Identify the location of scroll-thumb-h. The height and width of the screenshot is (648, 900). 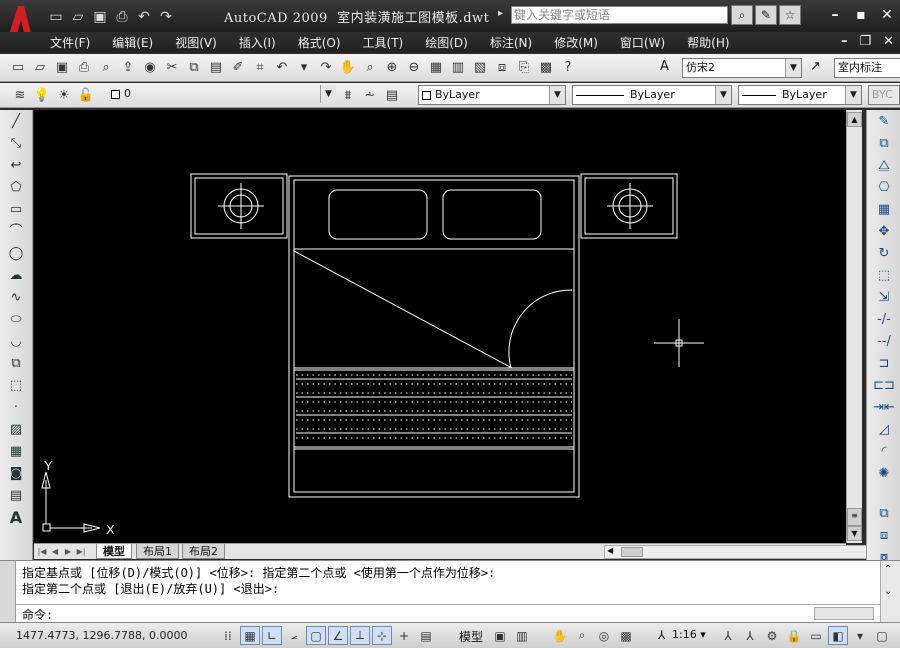
(632, 552).